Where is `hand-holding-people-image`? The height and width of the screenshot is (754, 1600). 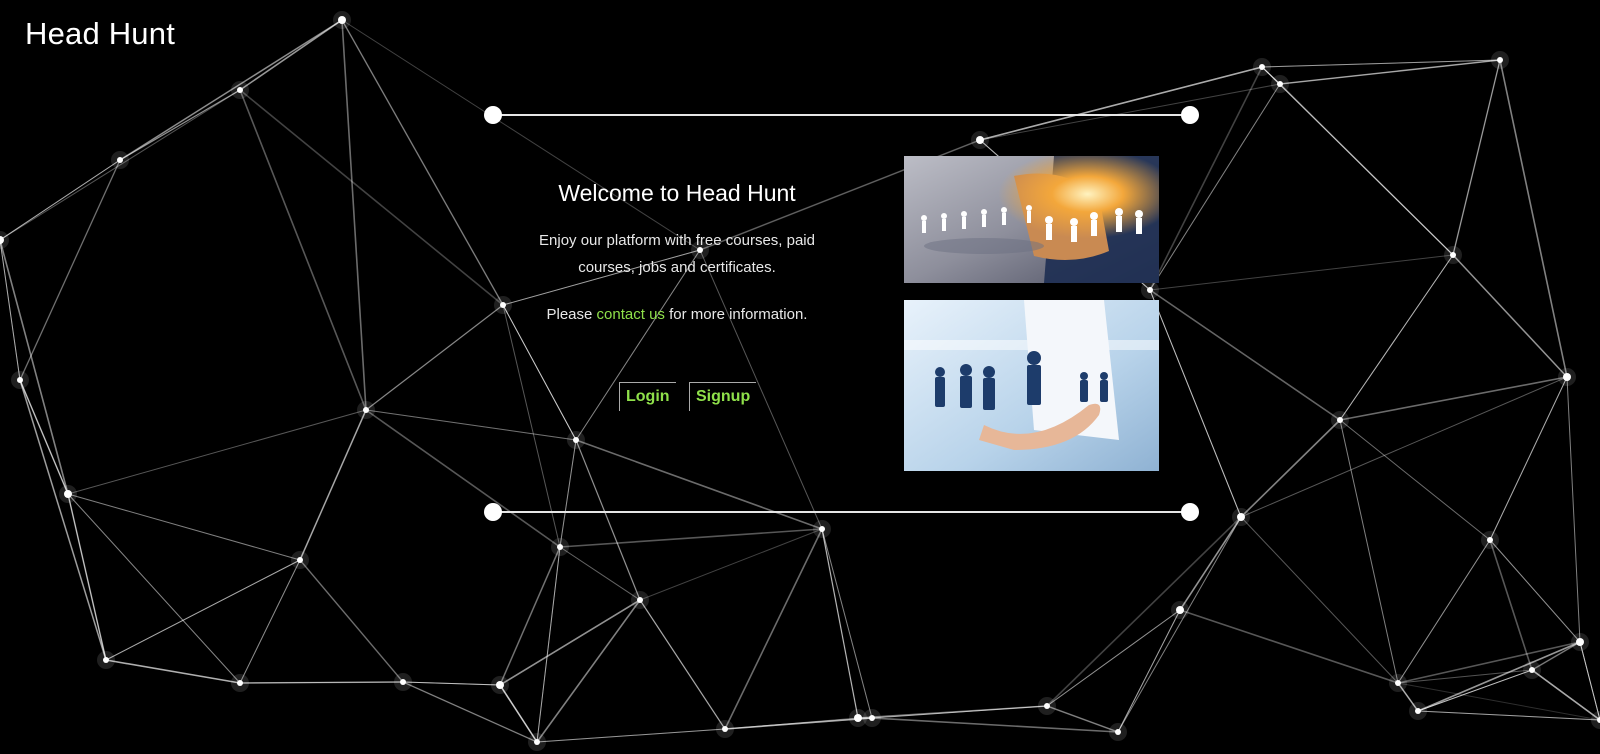 hand-holding-people-image is located at coordinates (1031, 385).